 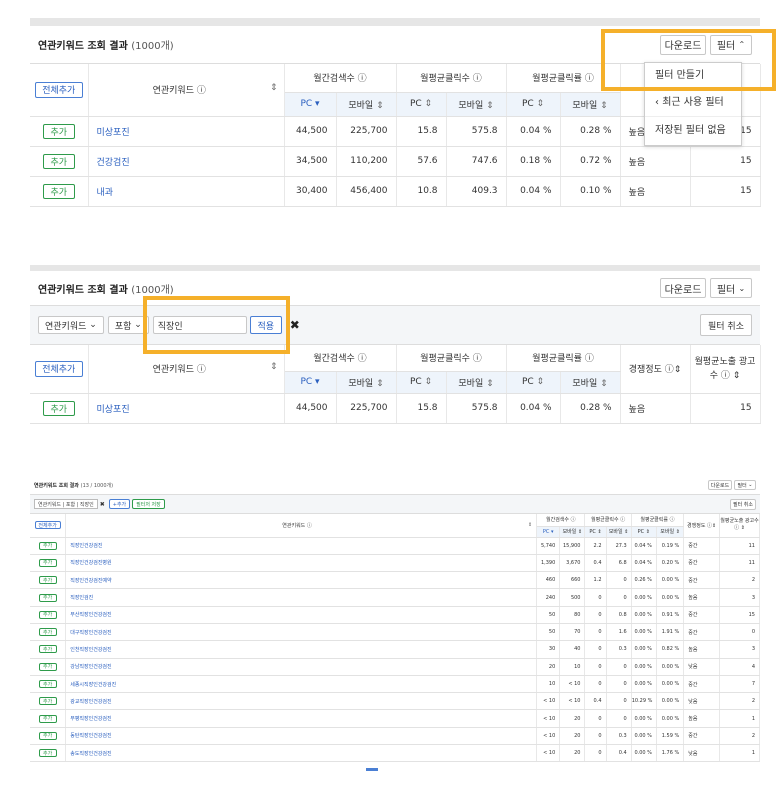 What do you see at coordinates (301, 597) in the screenshot?
I see `keyword-link: 직장인검진` at bounding box center [301, 597].